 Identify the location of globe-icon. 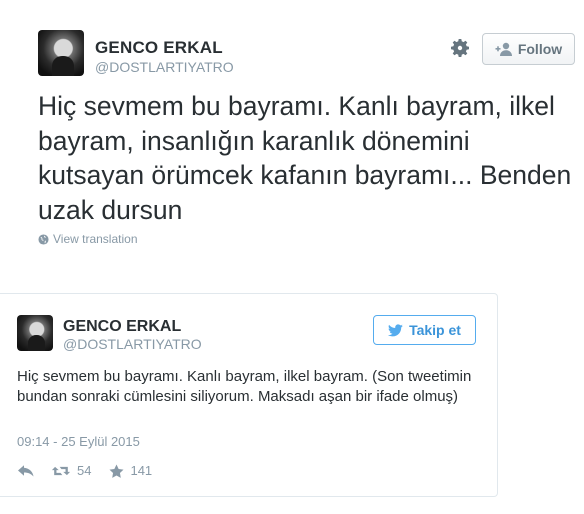
(43, 239).